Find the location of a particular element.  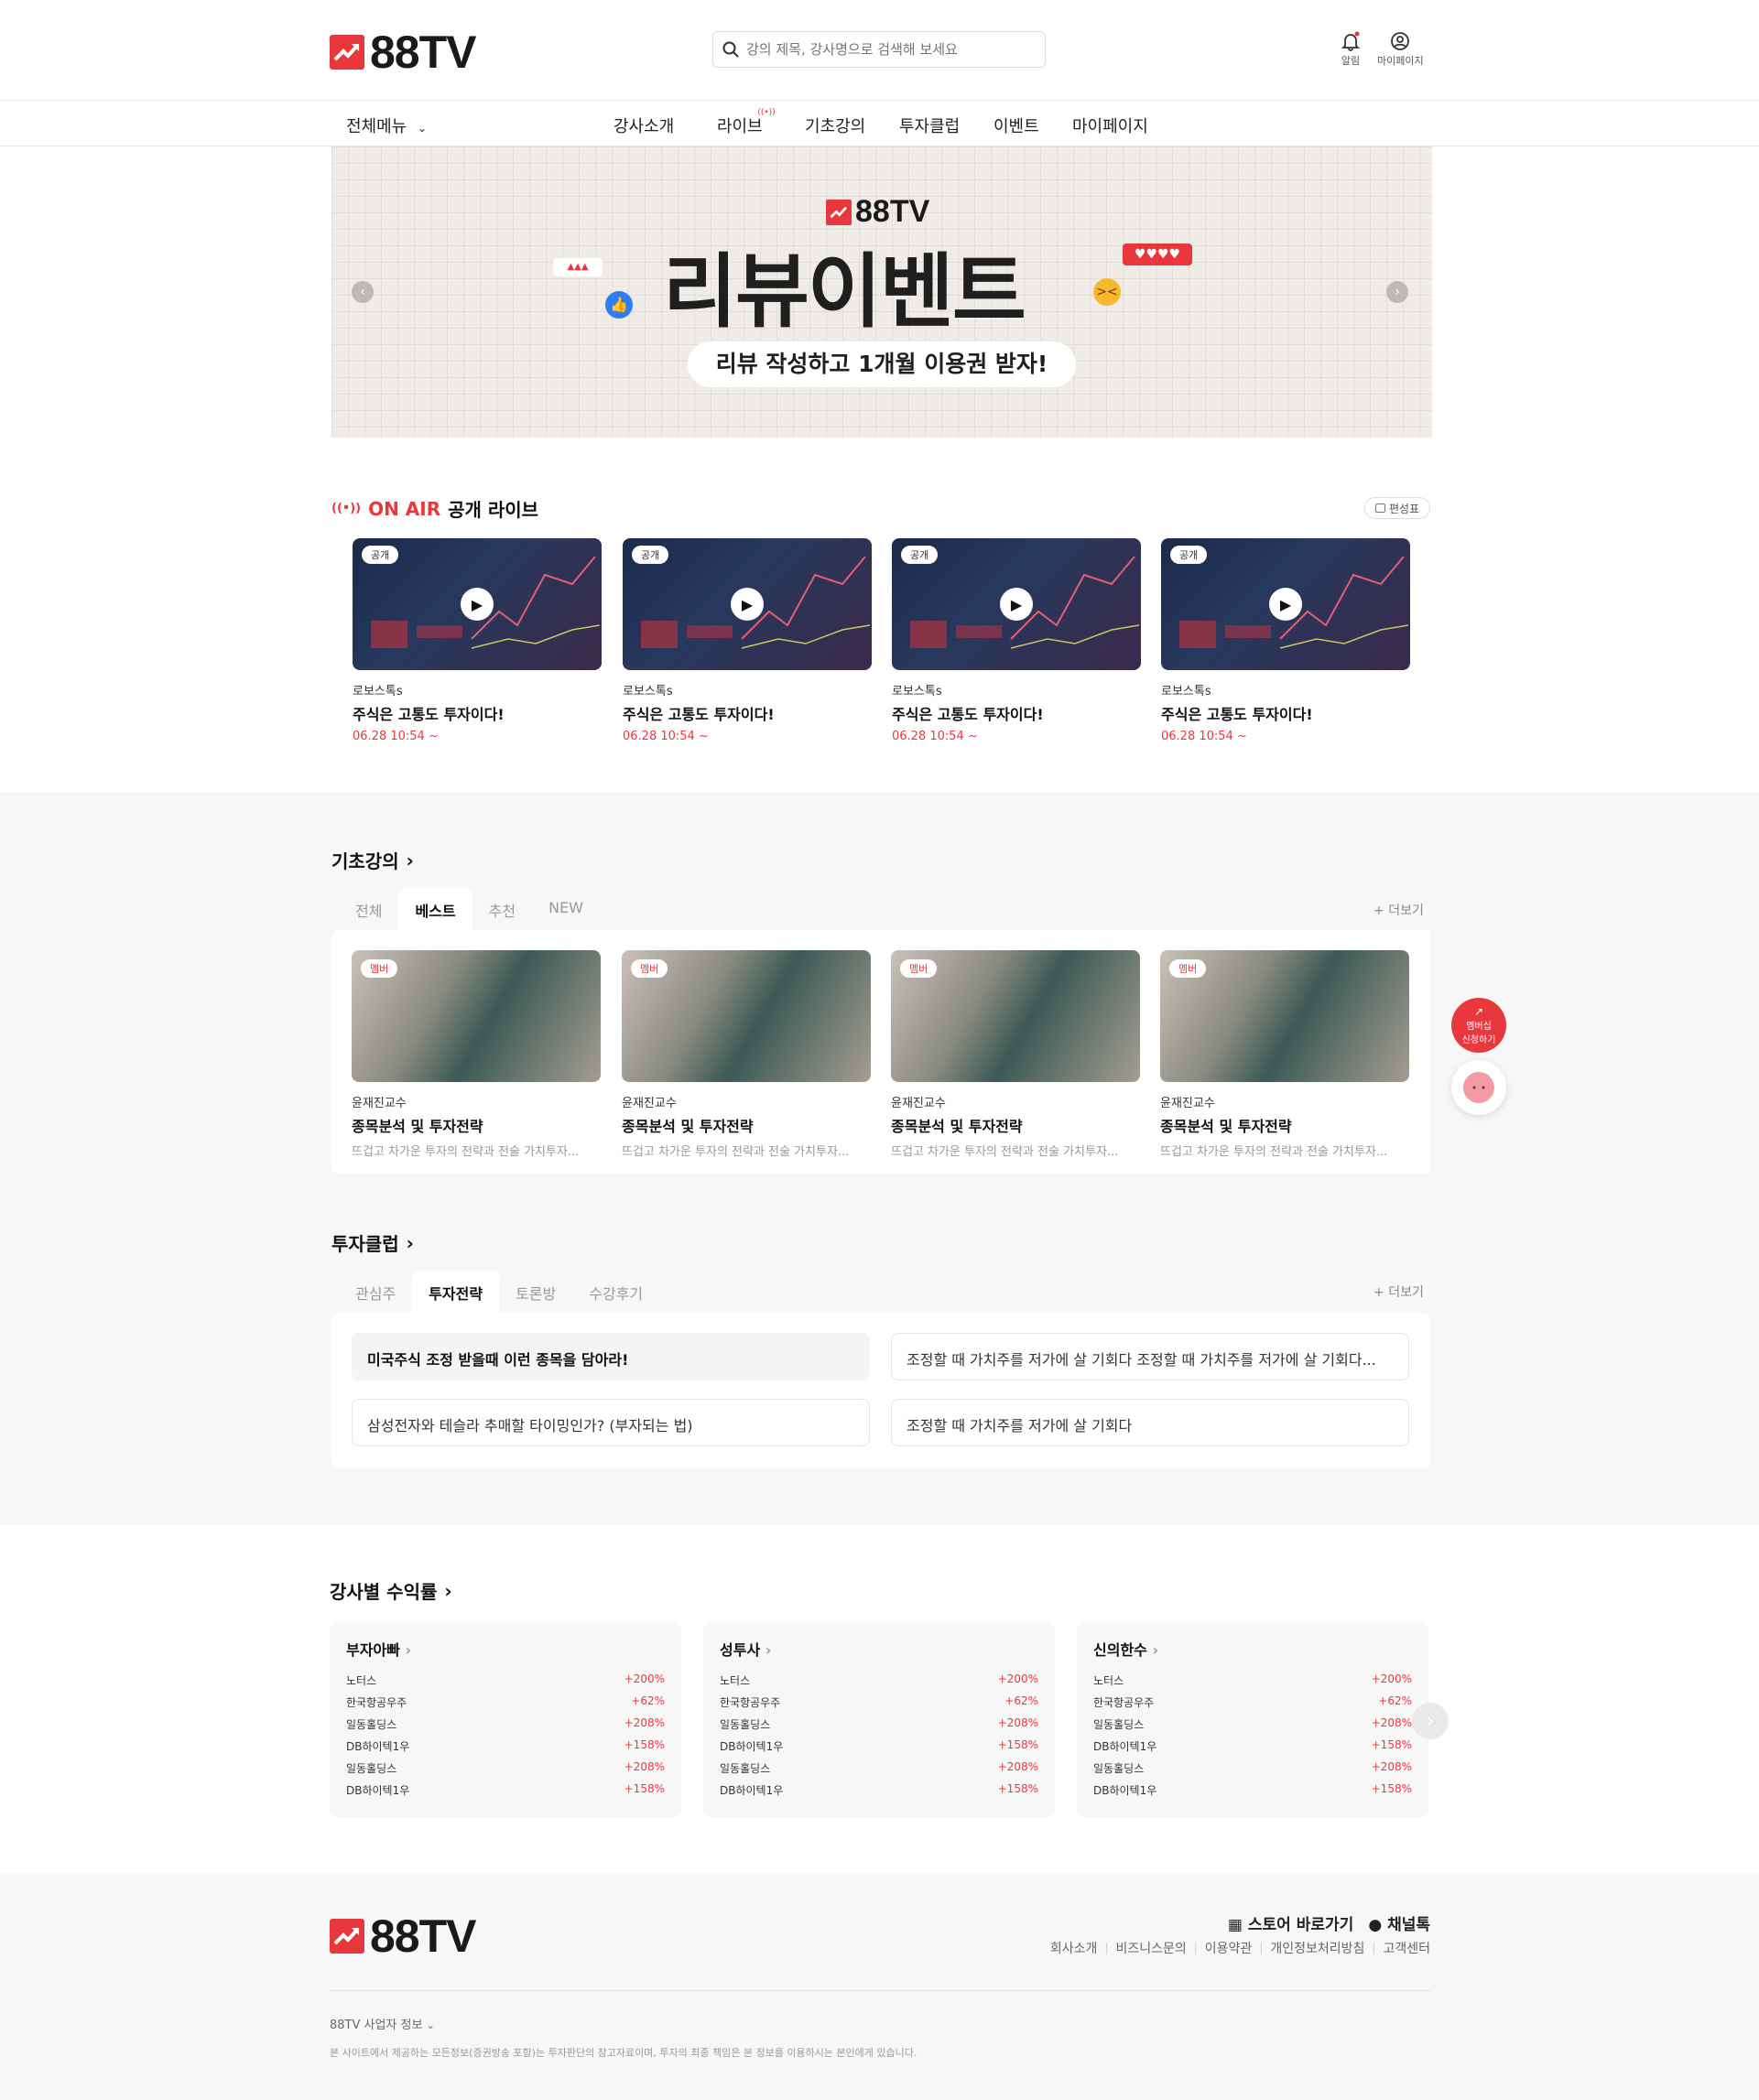

tab-best: 베스트 is located at coordinates (435, 909).